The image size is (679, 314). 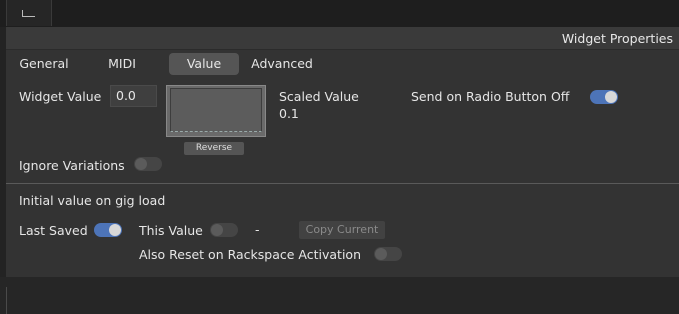 I want to click on bottom-area, so click(x=339, y=295).